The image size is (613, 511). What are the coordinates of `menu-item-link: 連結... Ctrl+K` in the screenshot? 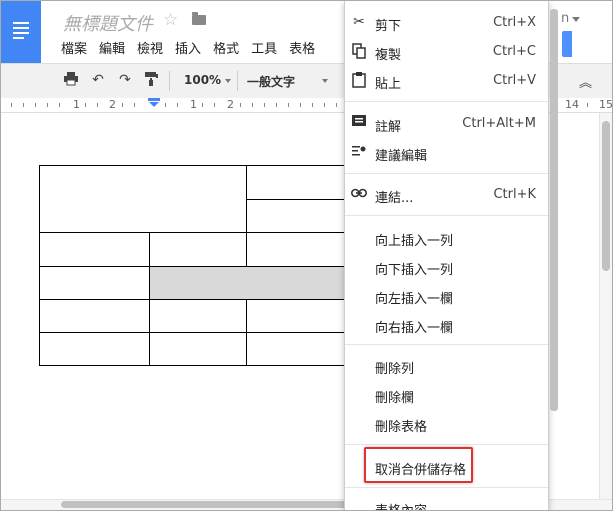 It's located at (446, 194).